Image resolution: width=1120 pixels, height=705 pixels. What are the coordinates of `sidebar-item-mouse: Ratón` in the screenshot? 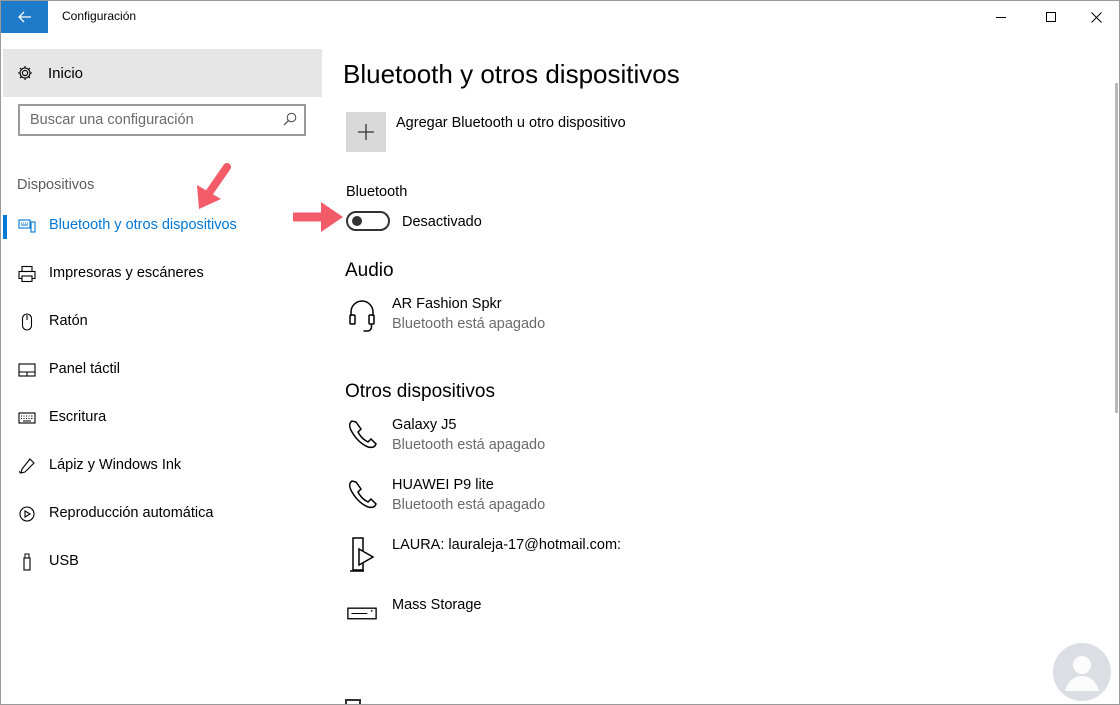 It's located at (162, 322).